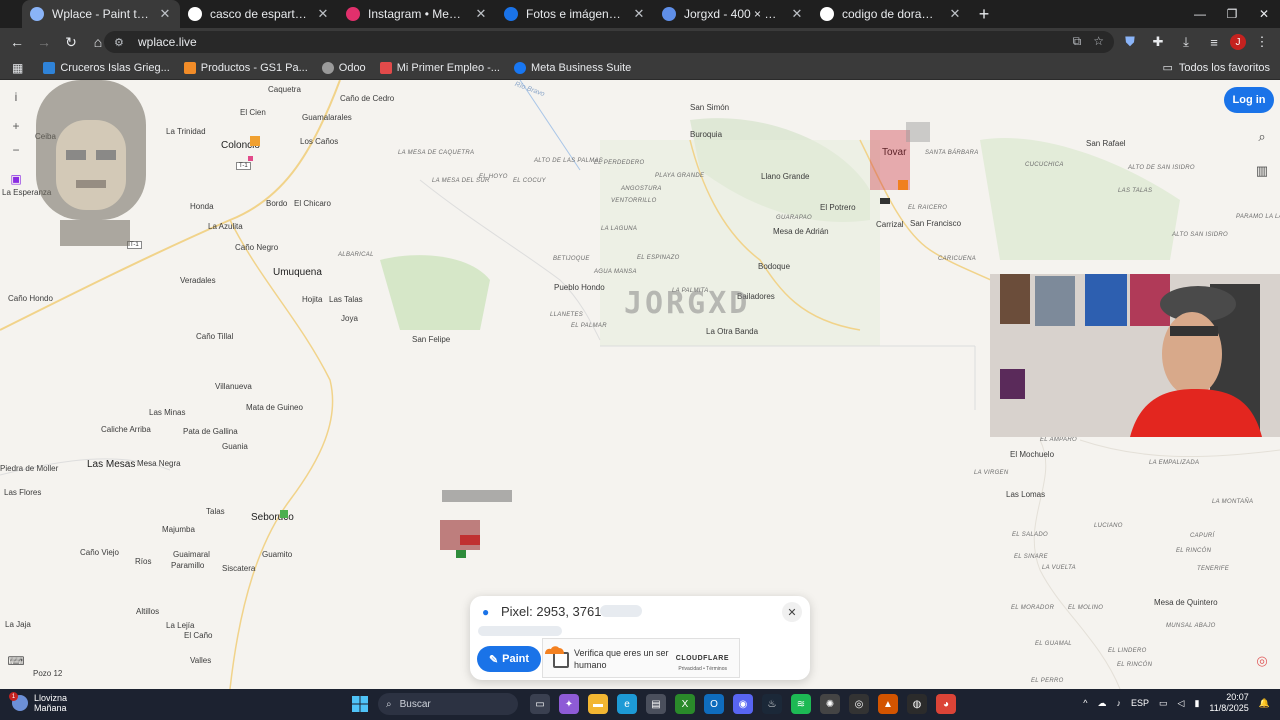  I want to click on tab-wplace: Wplace - Paint the world ✕, so click(101, 14).